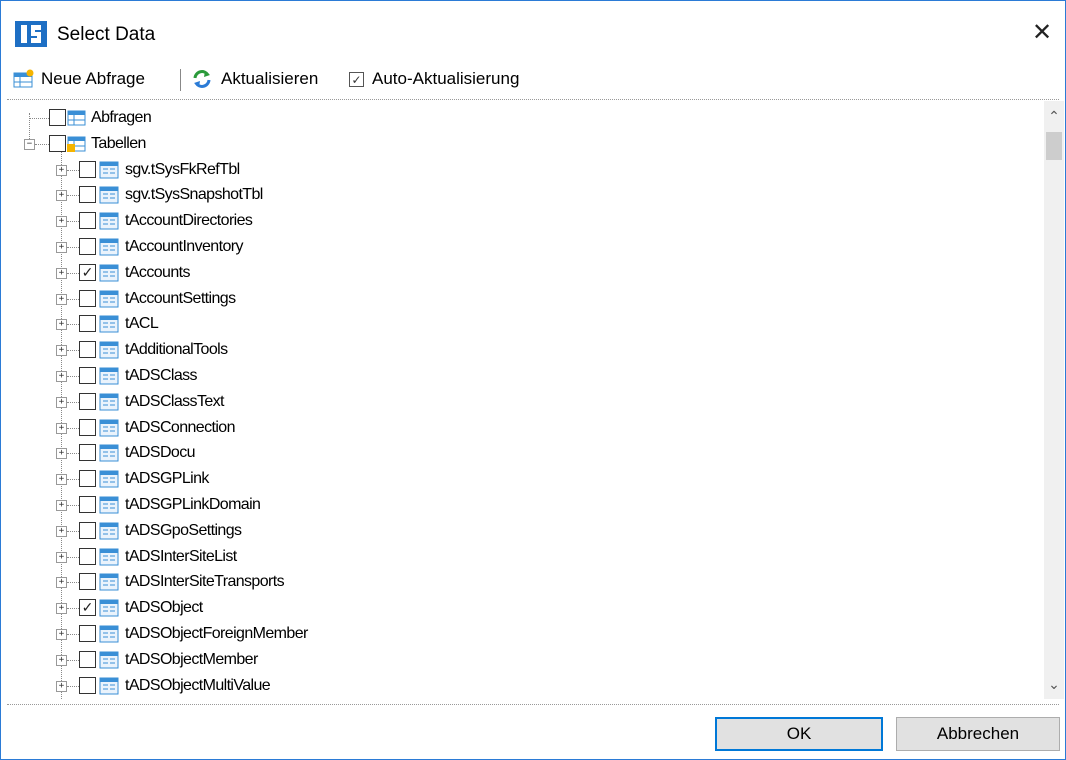  Describe the element at coordinates (142, 324) in the screenshot. I see `table-name: tACL` at that location.